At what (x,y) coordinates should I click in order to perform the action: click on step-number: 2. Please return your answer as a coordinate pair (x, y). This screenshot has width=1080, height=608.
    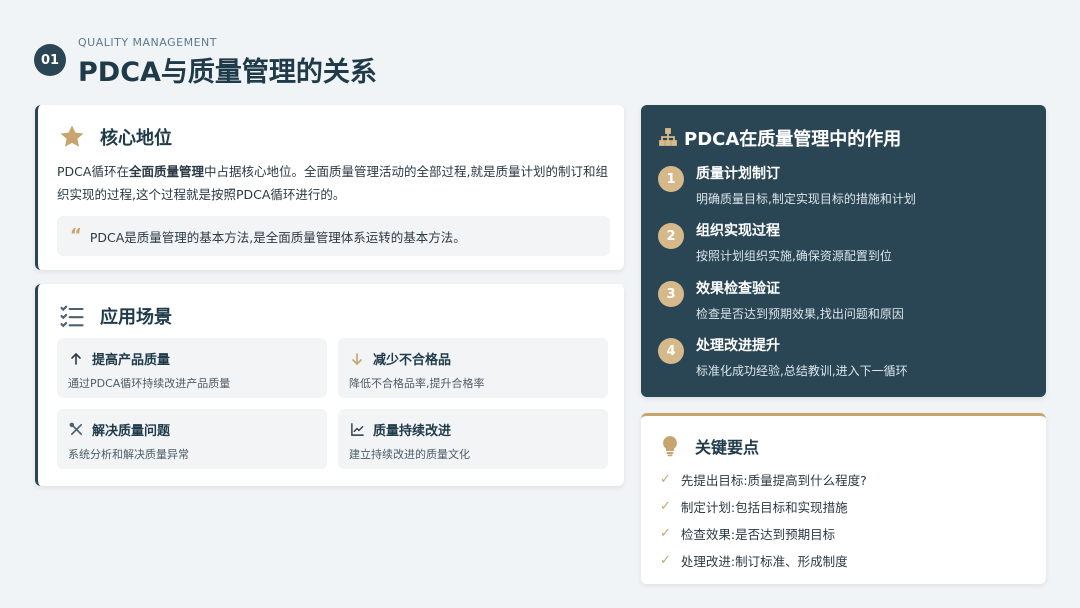
    Looking at the image, I should click on (671, 236).